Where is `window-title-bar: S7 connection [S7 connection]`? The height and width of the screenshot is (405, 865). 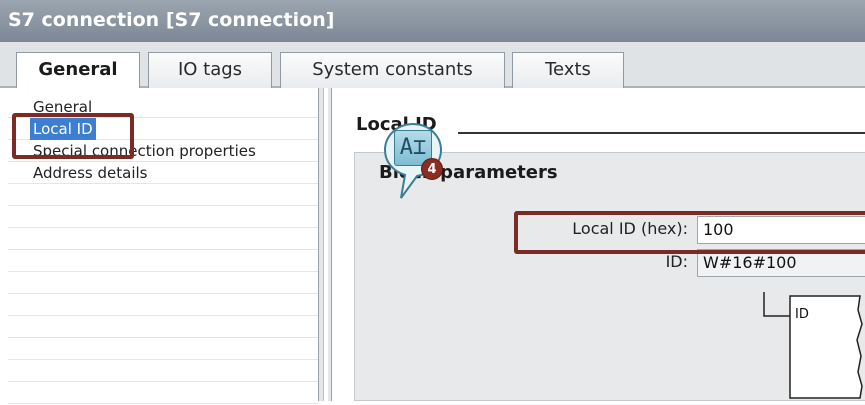
window-title-bar: S7 connection [S7 connection] is located at coordinates (432, 21).